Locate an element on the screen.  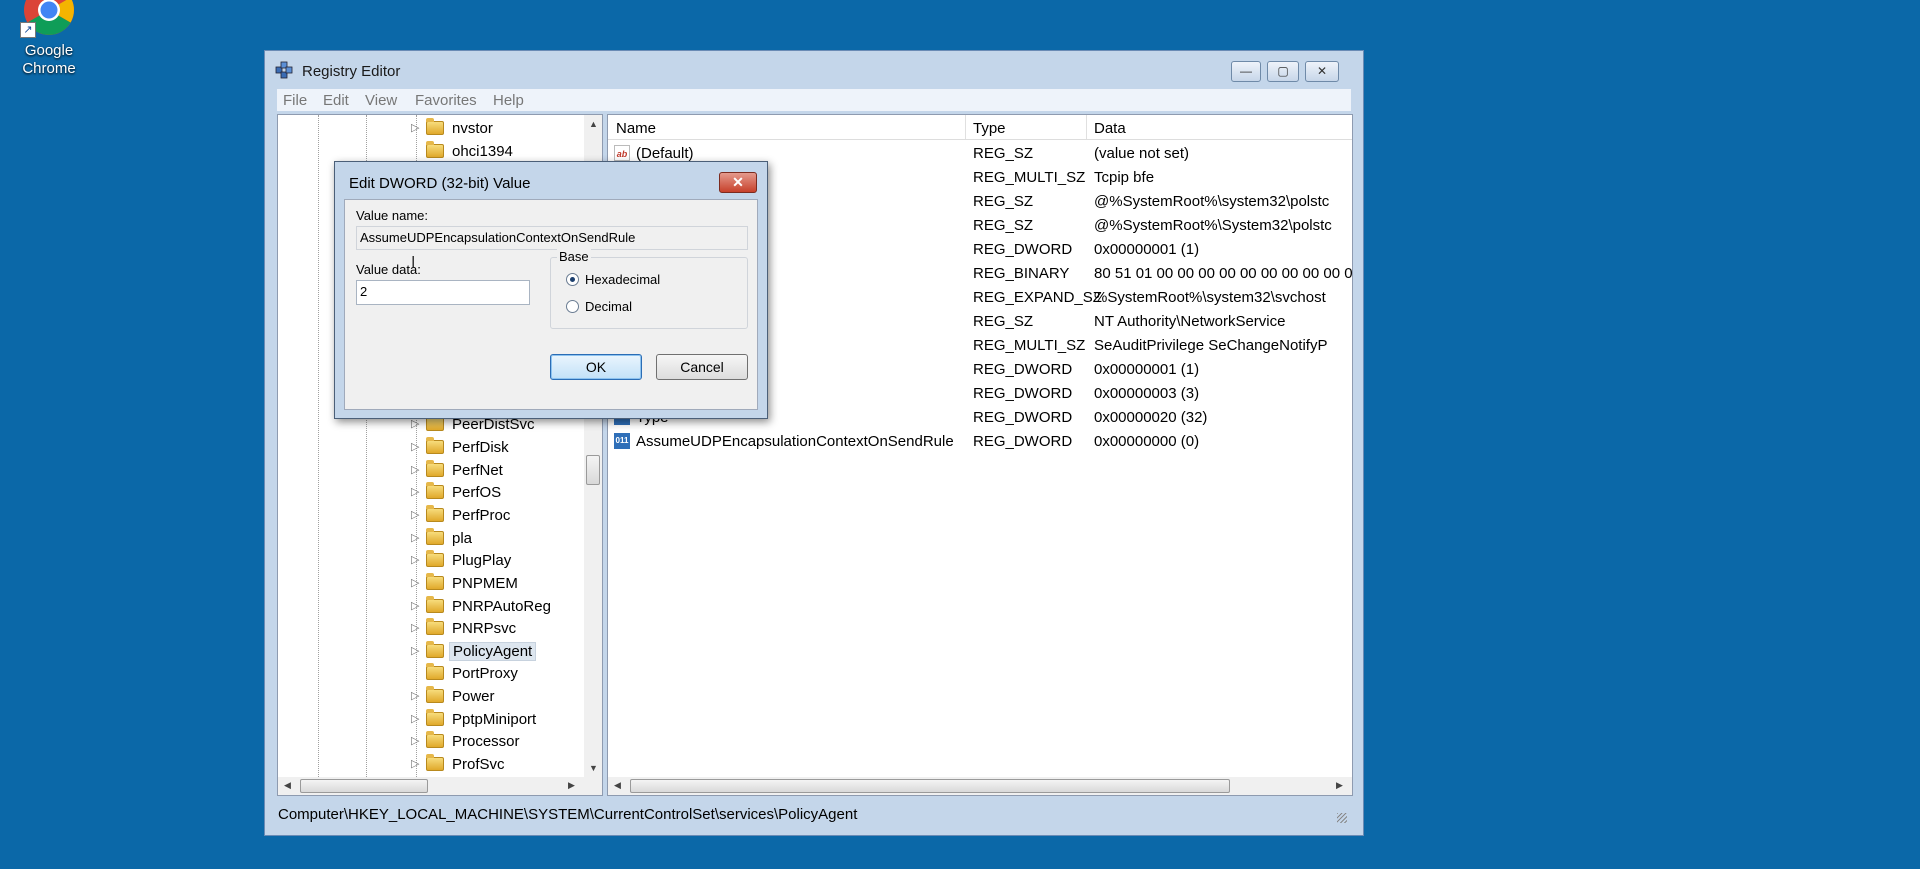
ok-button: OK is located at coordinates (596, 367).